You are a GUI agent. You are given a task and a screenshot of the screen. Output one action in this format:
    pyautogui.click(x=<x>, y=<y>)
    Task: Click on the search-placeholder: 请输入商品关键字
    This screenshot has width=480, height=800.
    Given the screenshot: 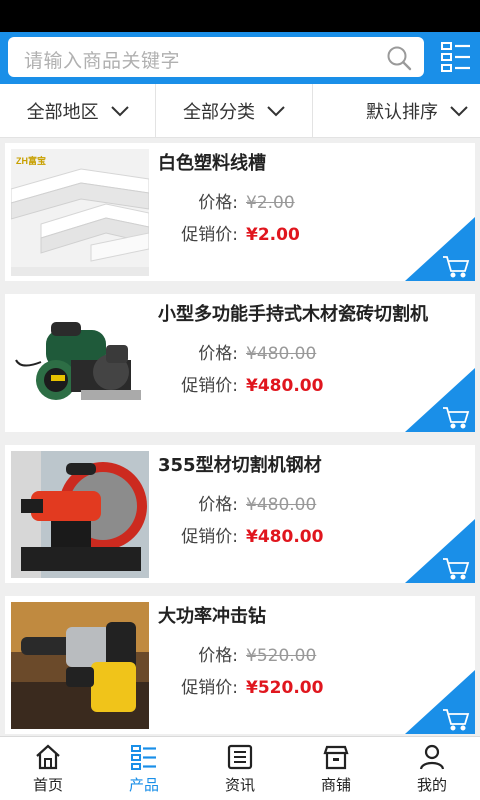 What is the action you would take?
    pyautogui.click(x=102, y=61)
    